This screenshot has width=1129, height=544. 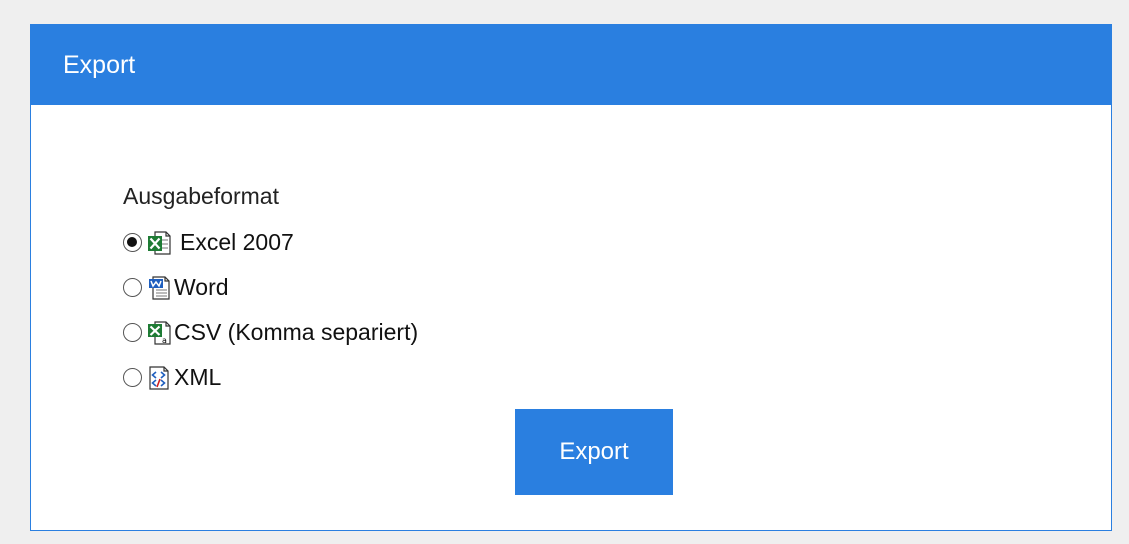 What do you see at coordinates (159, 332) in the screenshot?
I see `csv-file-icon: a` at bounding box center [159, 332].